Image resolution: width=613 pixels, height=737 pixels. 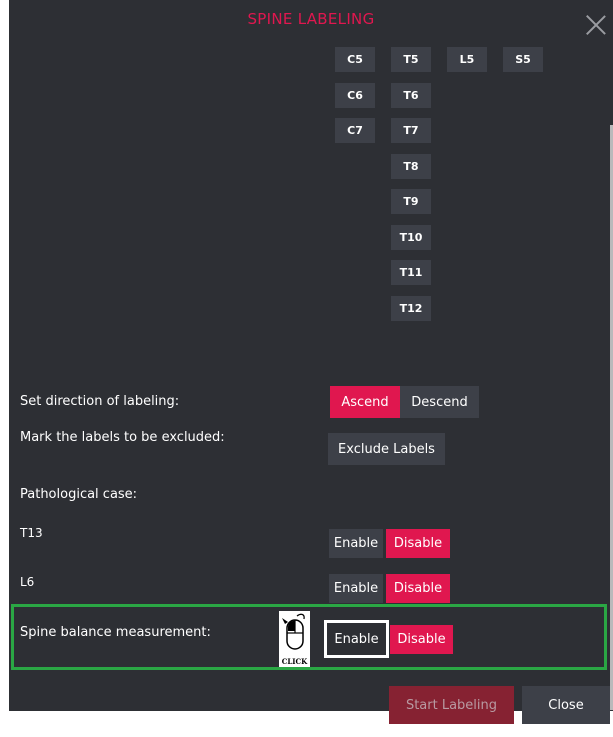 What do you see at coordinates (411, 166) in the screenshot?
I see `vertebra-button-t8: T8` at bounding box center [411, 166].